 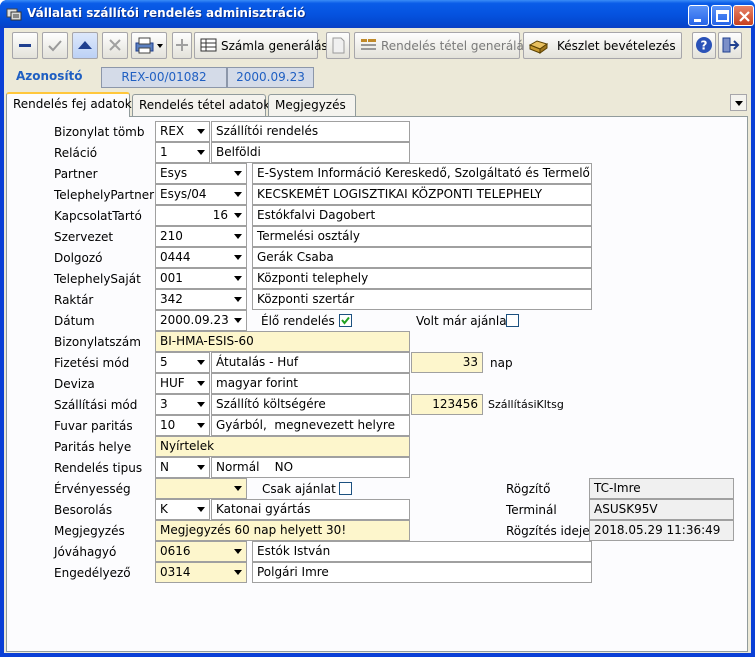 I want to click on fuvar-paritas-label: Fuvar paritás, so click(x=93, y=426).